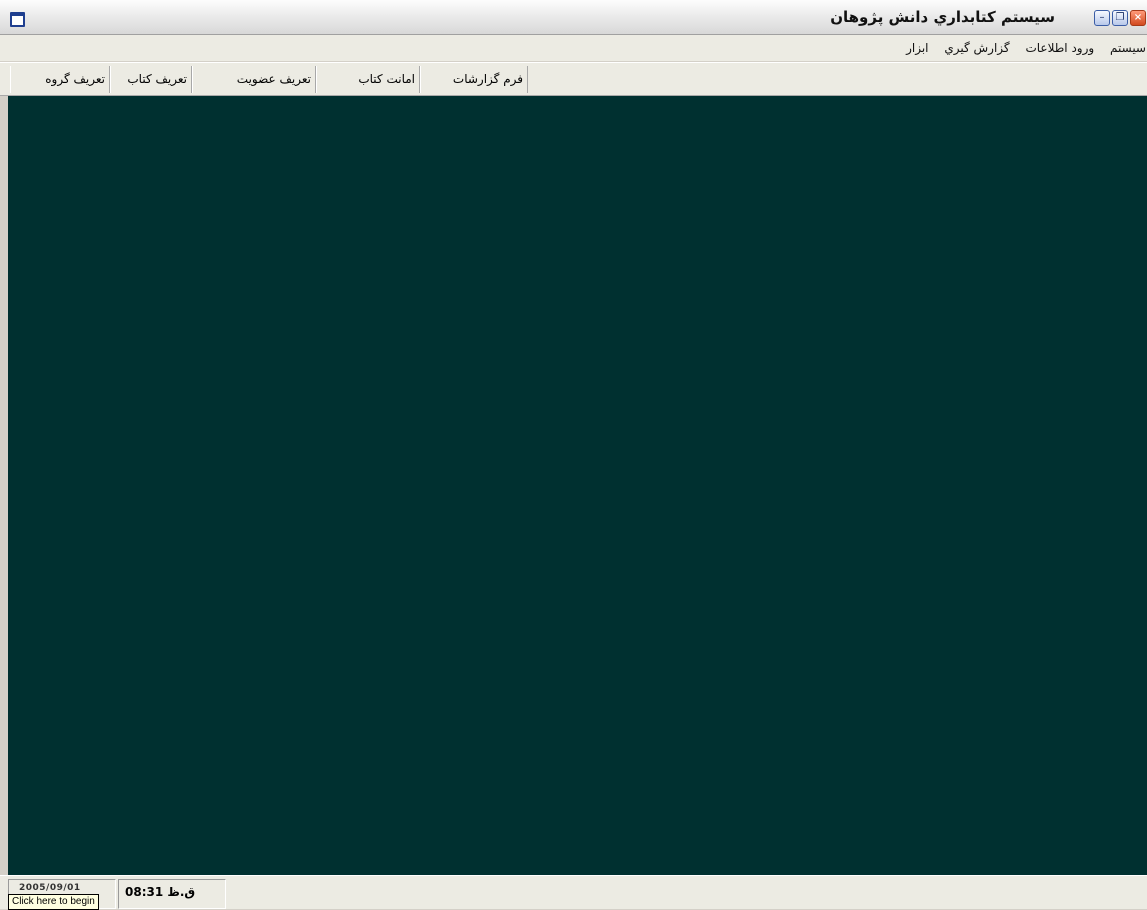 The image size is (1147, 910). What do you see at coordinates (474, 79) in the screenshot?
I see `reports-form-button: فرم گزارشات` at bounding box center [474, 79].